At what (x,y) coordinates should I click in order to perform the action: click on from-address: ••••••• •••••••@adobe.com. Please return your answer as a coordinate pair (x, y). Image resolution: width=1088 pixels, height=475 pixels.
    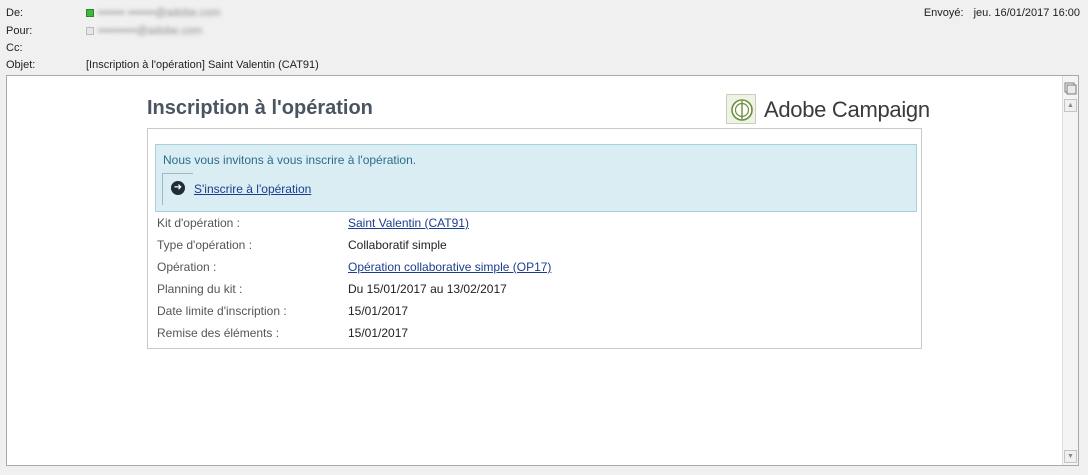
    Looking at the image, I should click on (159, 13).